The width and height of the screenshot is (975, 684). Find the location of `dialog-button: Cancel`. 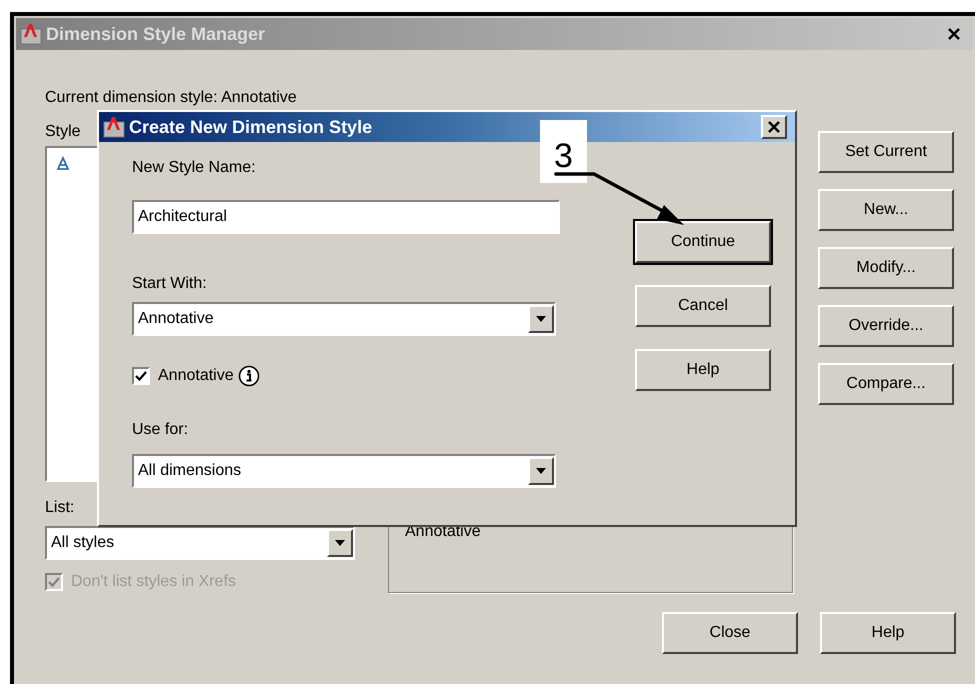

dialog-button: Cancel is located at coordinates (703, 306).